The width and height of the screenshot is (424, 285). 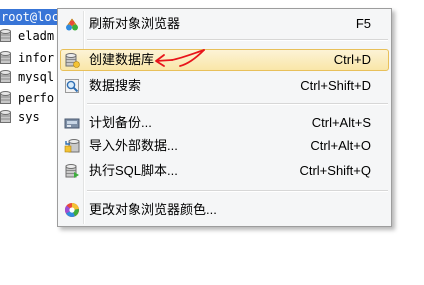 I want to click on menu-item-shortcut: Ctrl+Shift+D, so click(x=335, y=85).